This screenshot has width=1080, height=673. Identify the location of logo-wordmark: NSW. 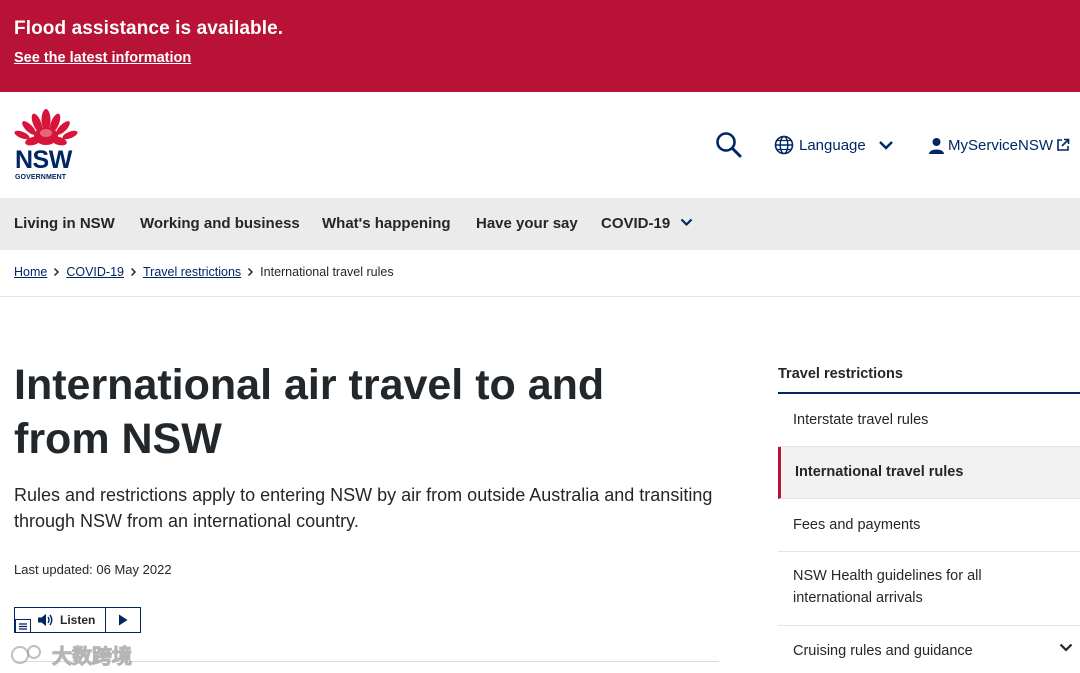
(43, 160).